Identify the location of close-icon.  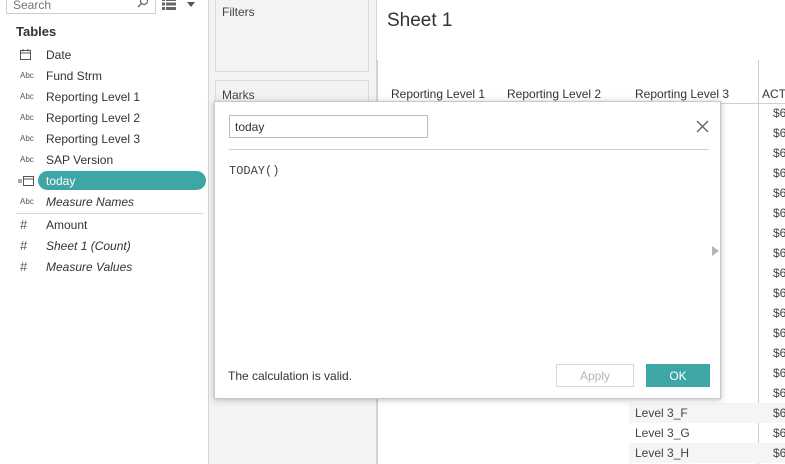
(702, 126).